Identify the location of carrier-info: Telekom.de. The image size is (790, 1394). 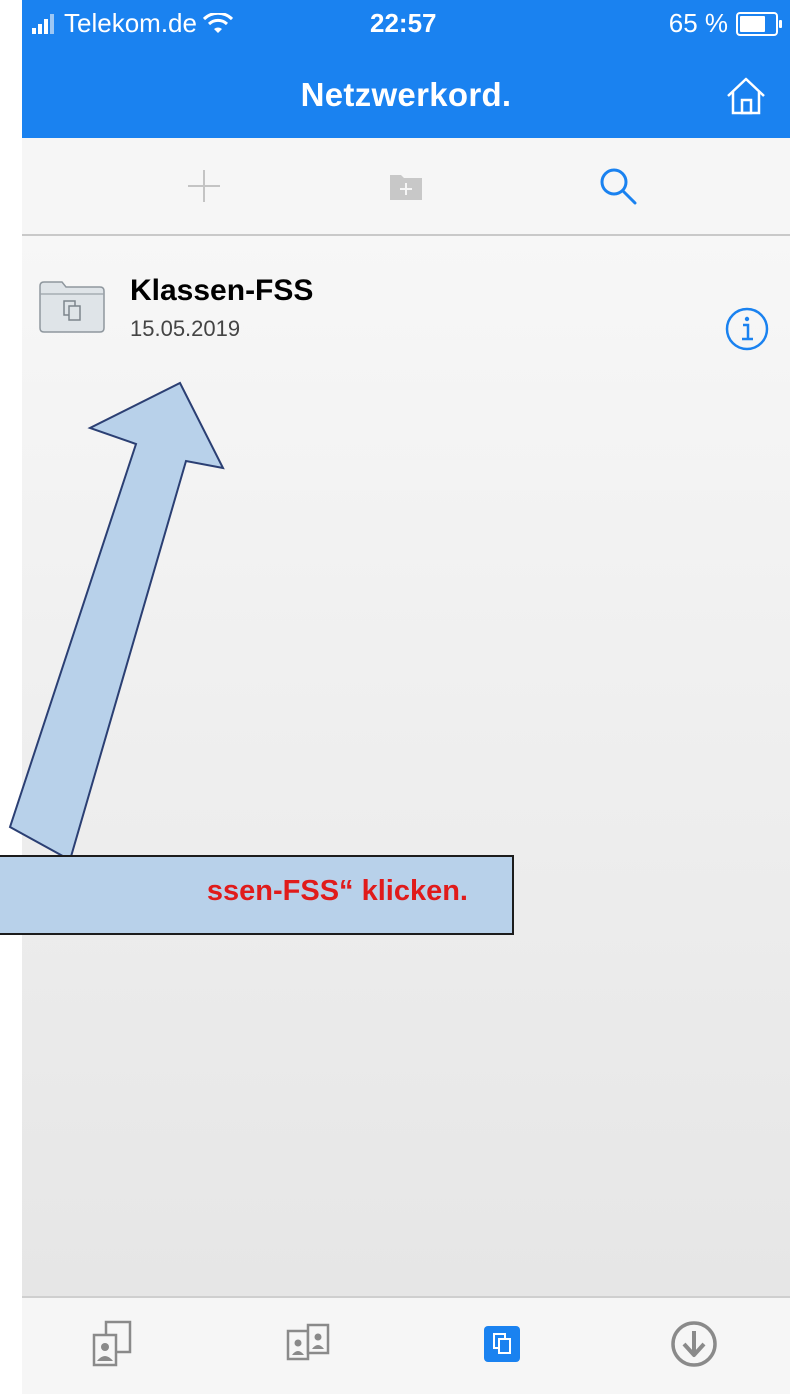
(132, 23).